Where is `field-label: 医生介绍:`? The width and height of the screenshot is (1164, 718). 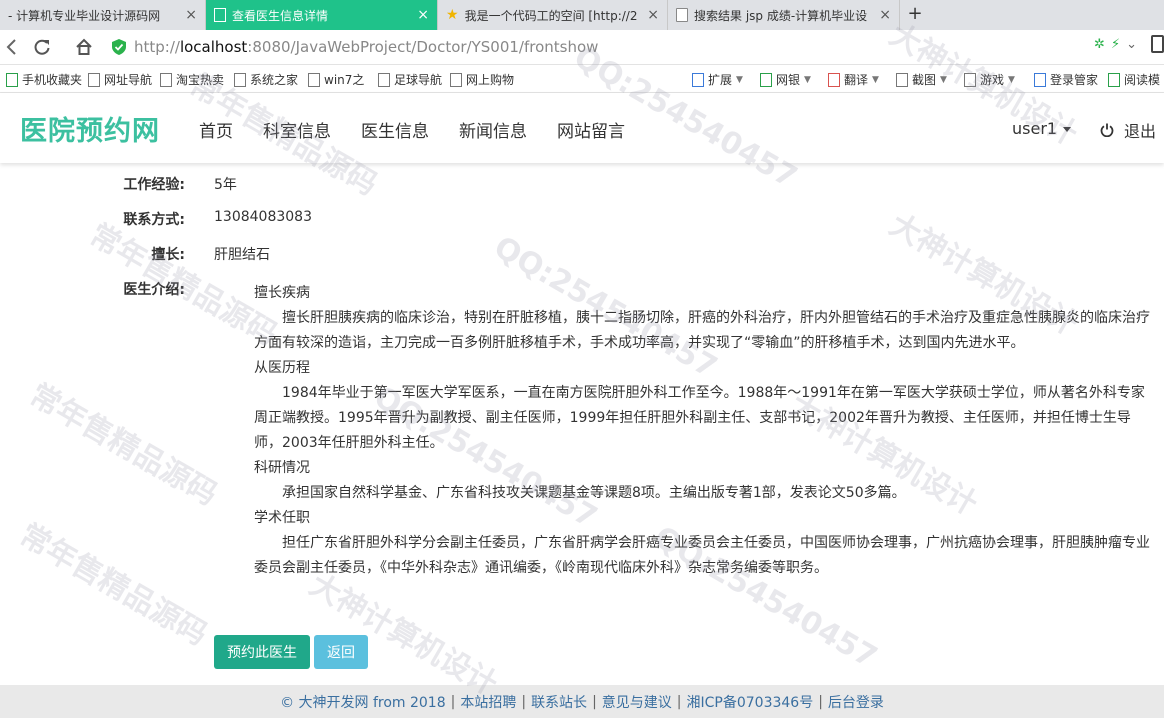
field-label: 医生介绍: is located at coordinates (154, 290).